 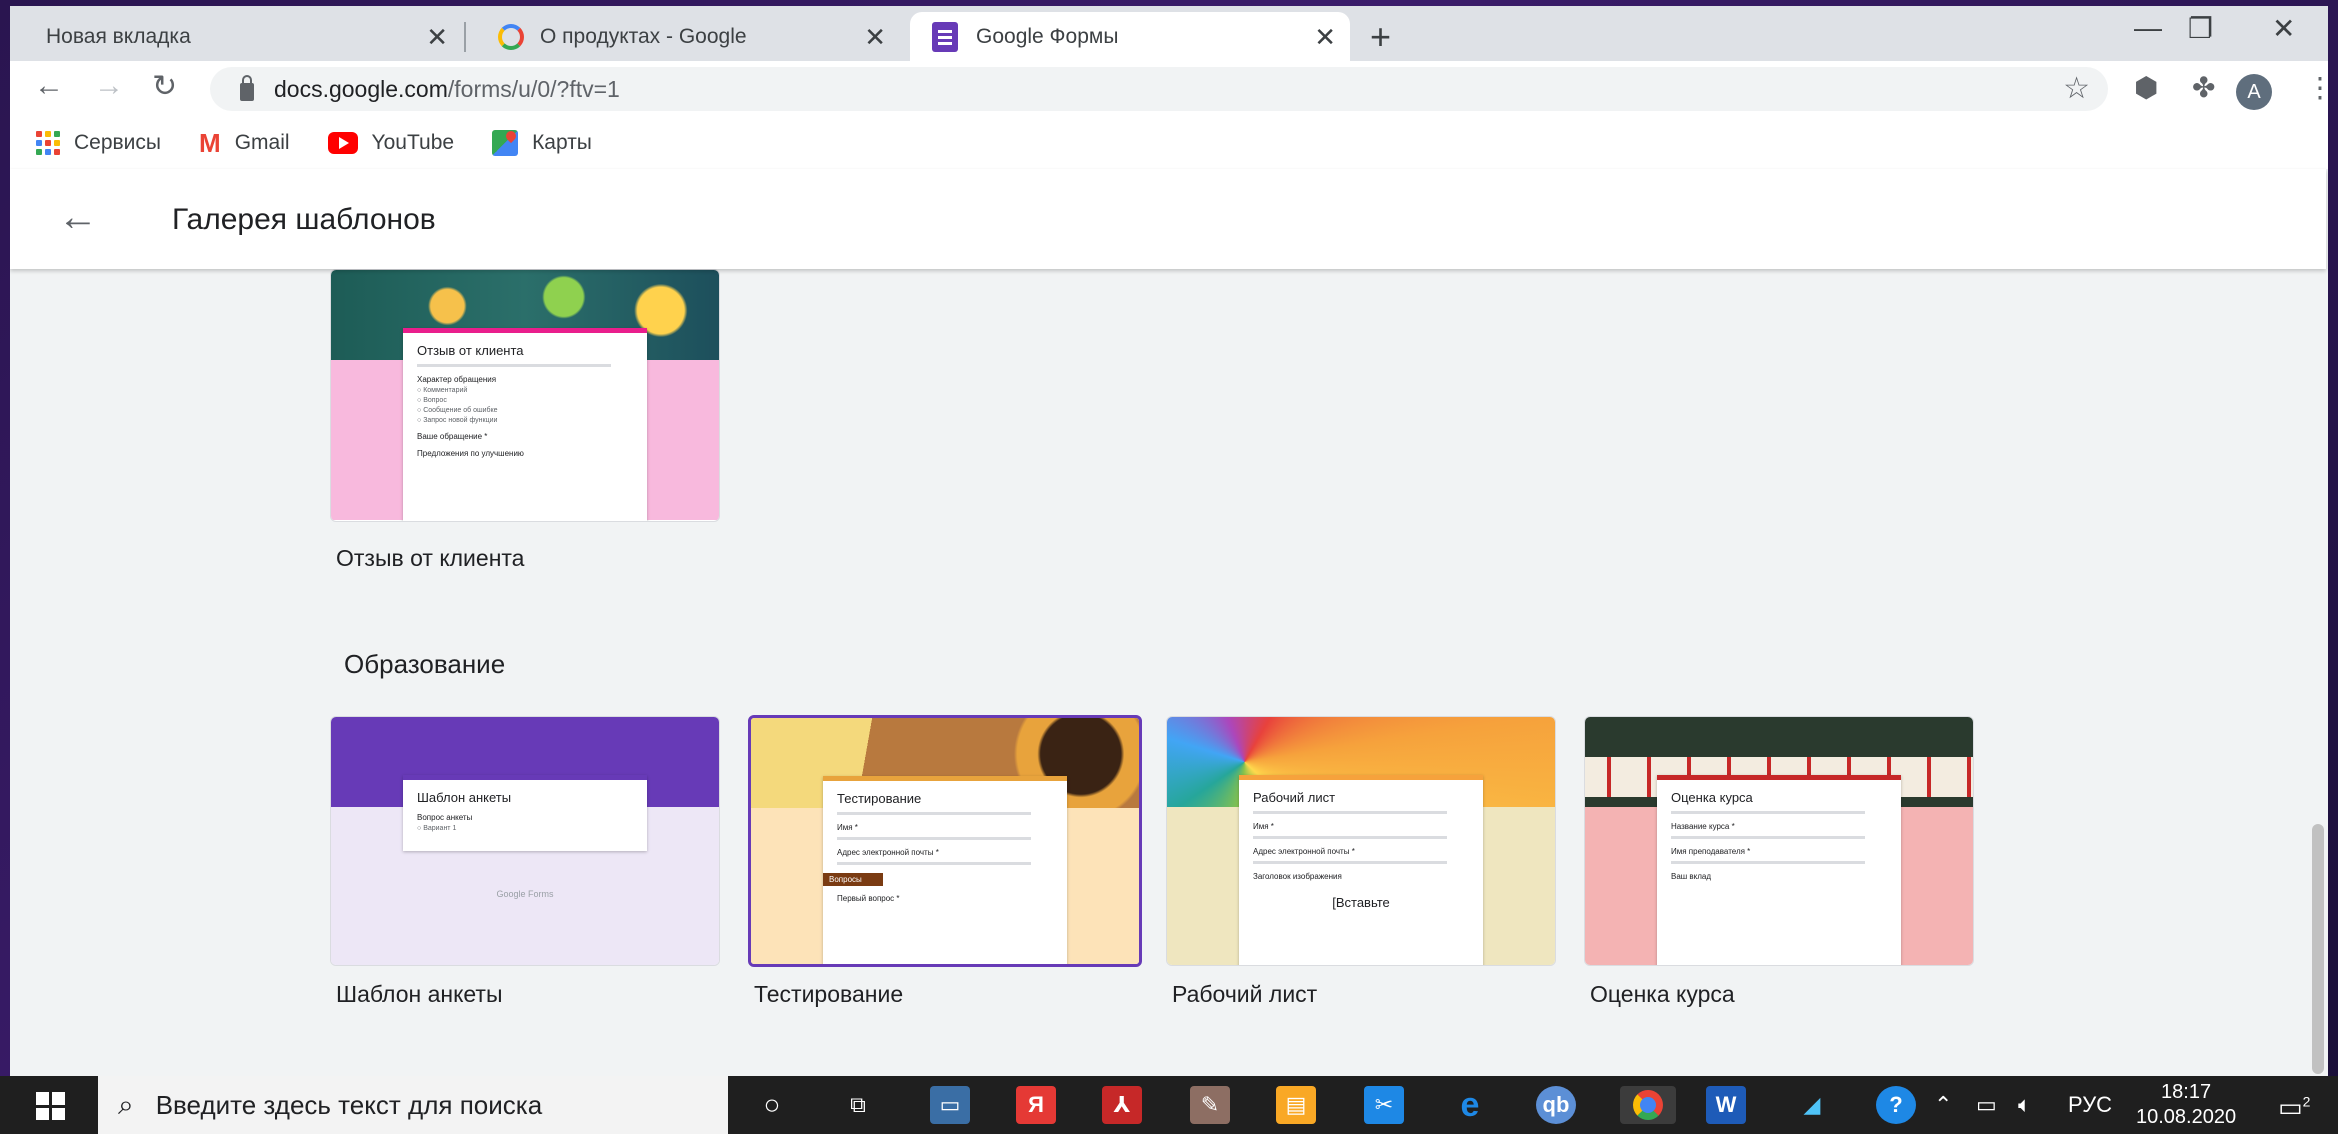 What do you see at coordinates (2146, 87) in the screenshot?
I see `extension-cube-icon: ⬢` at bounding box center [2146, 87].